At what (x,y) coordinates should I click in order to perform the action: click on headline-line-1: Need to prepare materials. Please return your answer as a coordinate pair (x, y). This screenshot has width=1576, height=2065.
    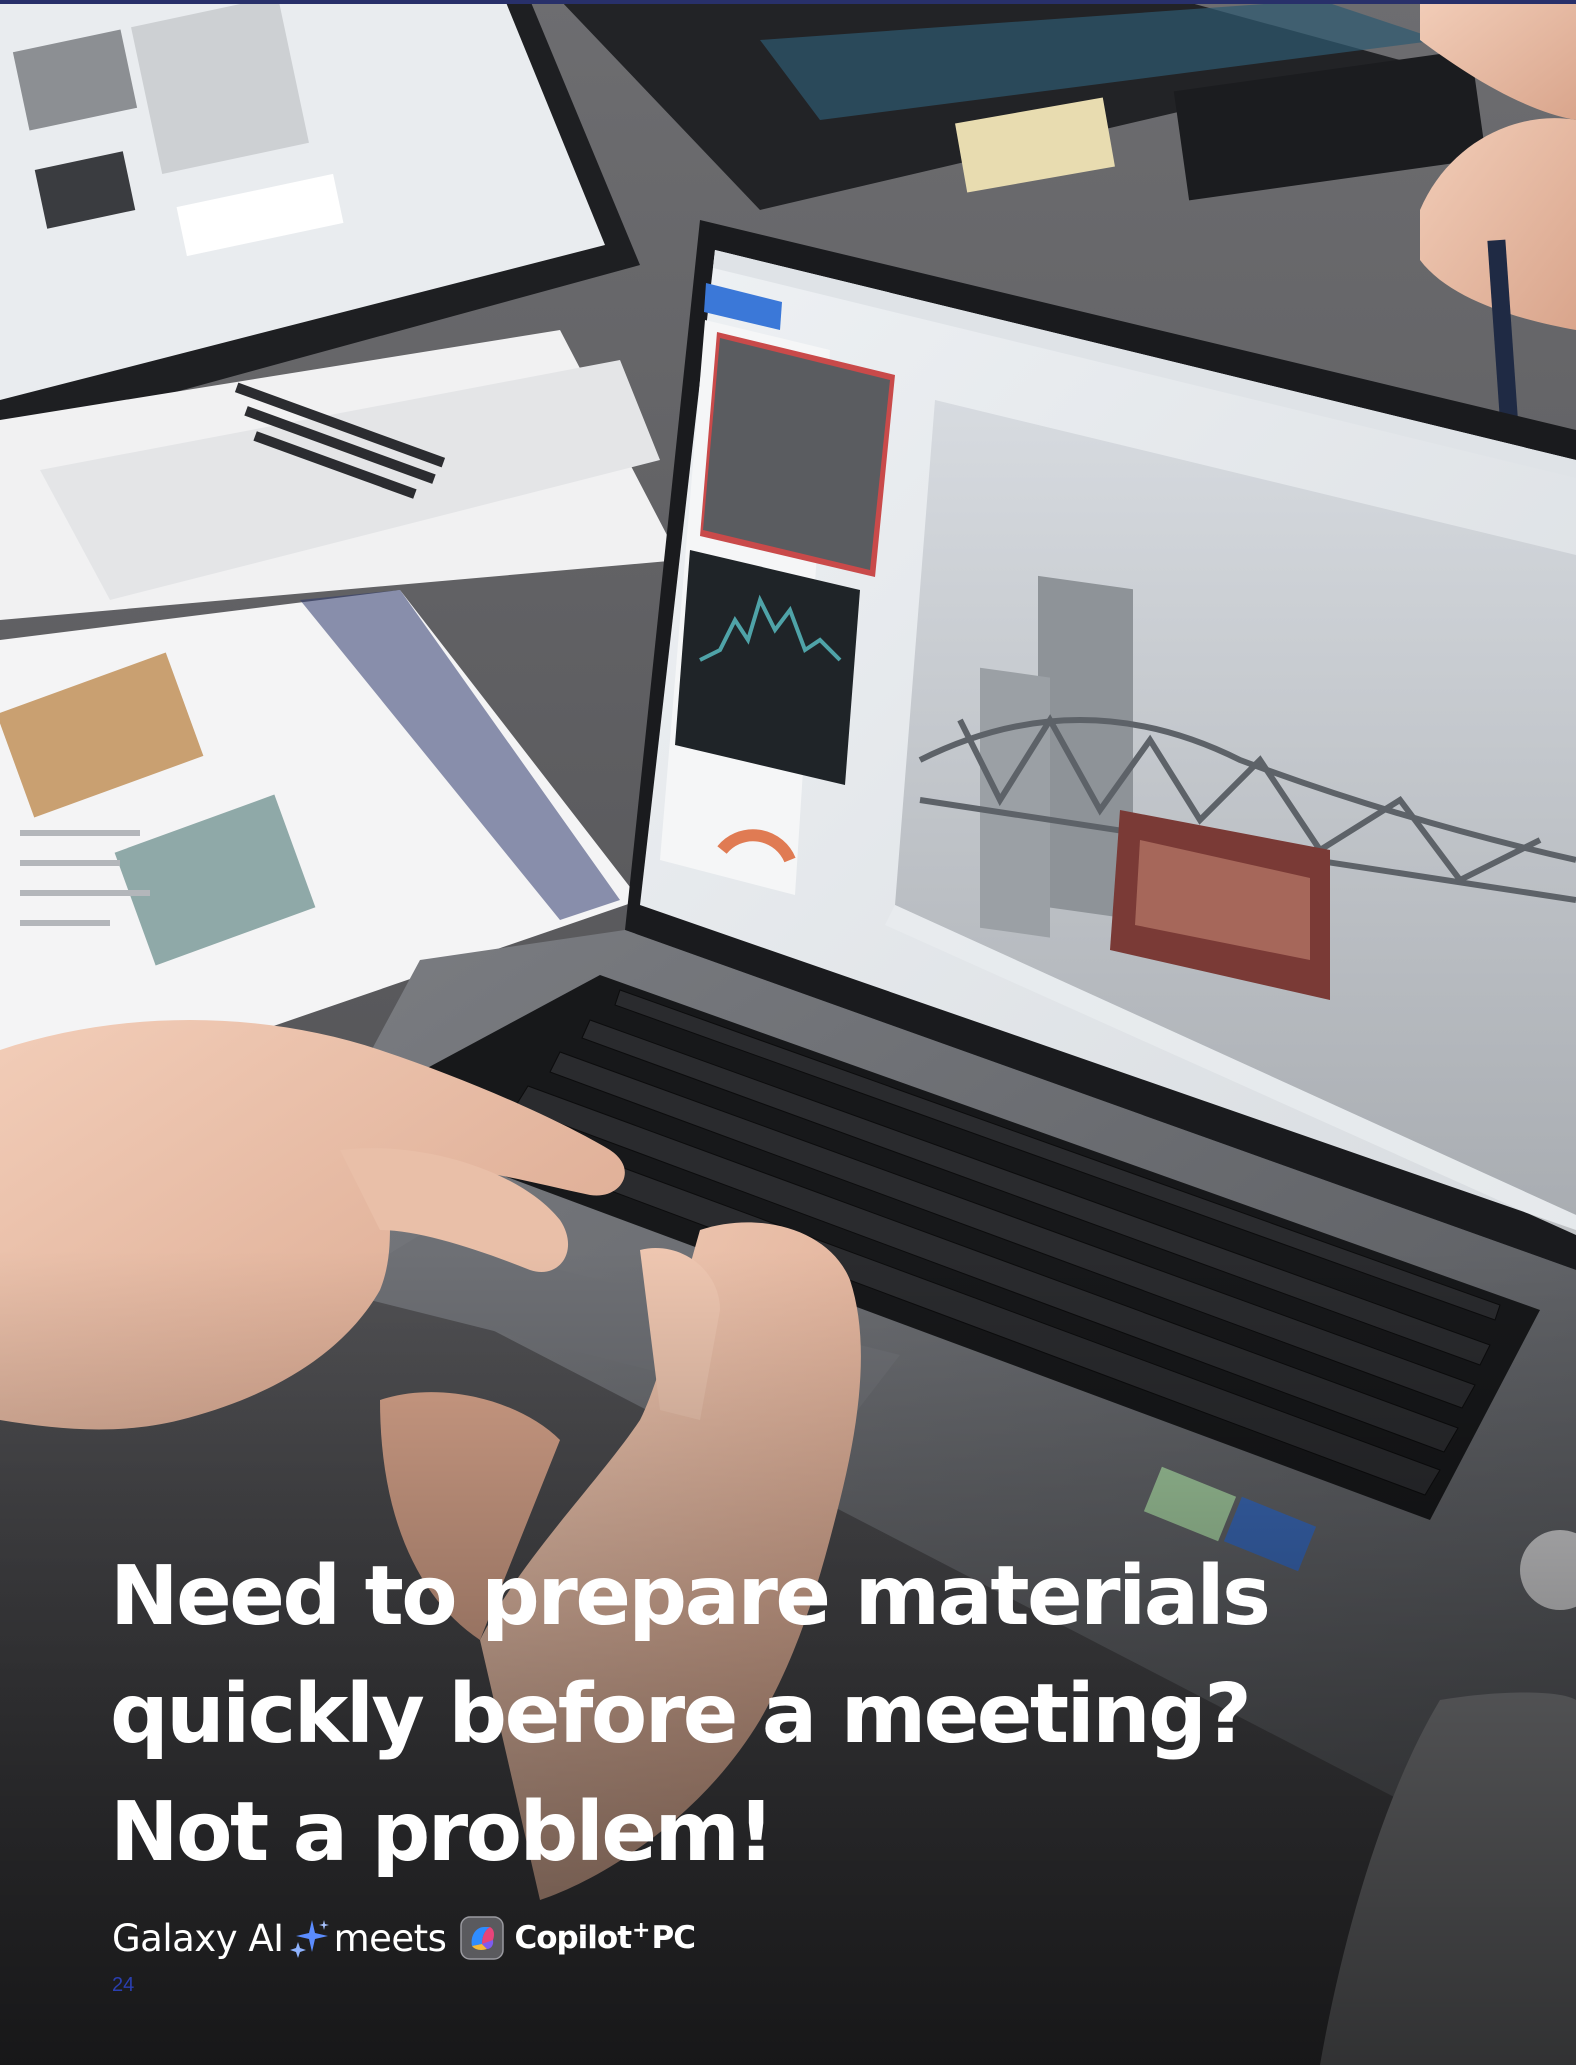
    Looking at the image, I should click on (690, 1596).